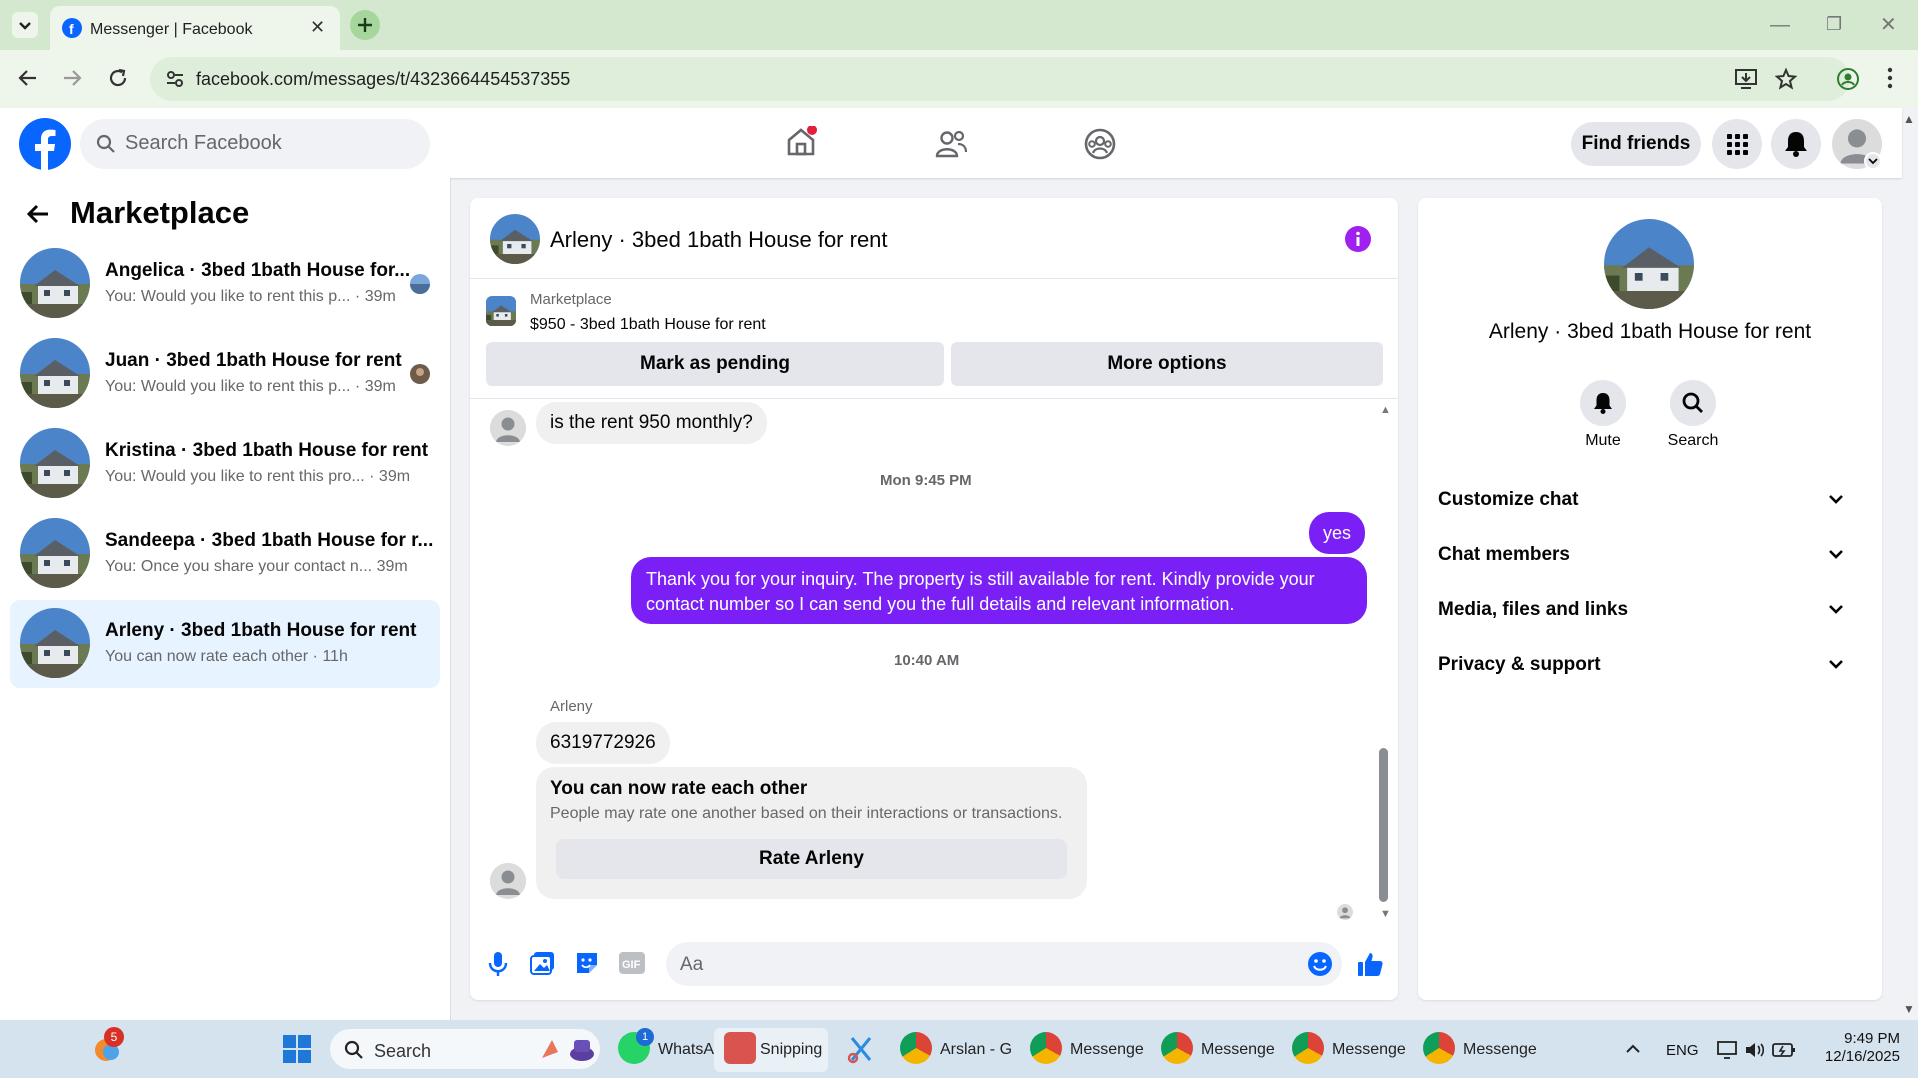 The image size is (1918, 1078). Describe the element at coordinates (603, 743) in the screenshot. I see `incoming-message: 6319772926` at that location.